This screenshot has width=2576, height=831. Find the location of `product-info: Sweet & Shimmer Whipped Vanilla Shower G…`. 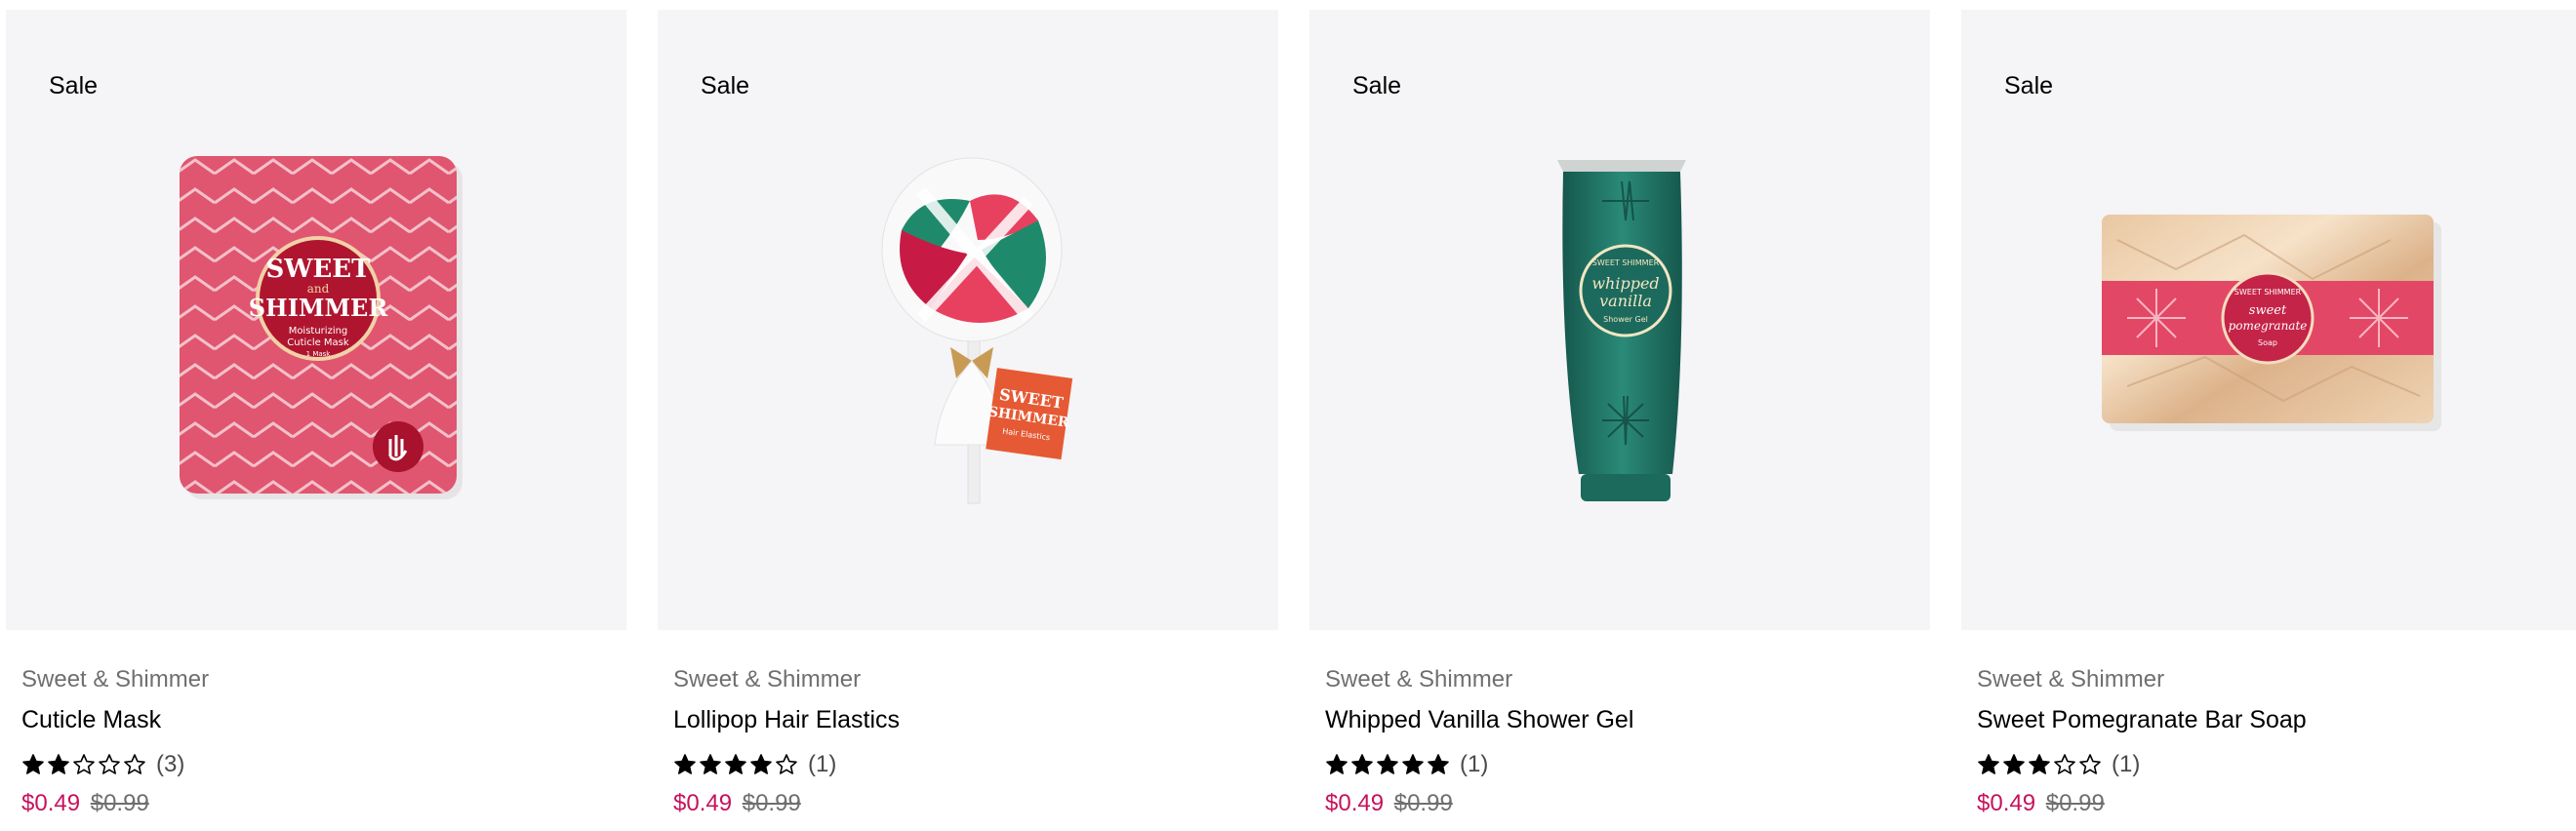

product-info: Sweet & Shimmer Whipped Vanilla Shower G… is located at coordinates (1619, 742).